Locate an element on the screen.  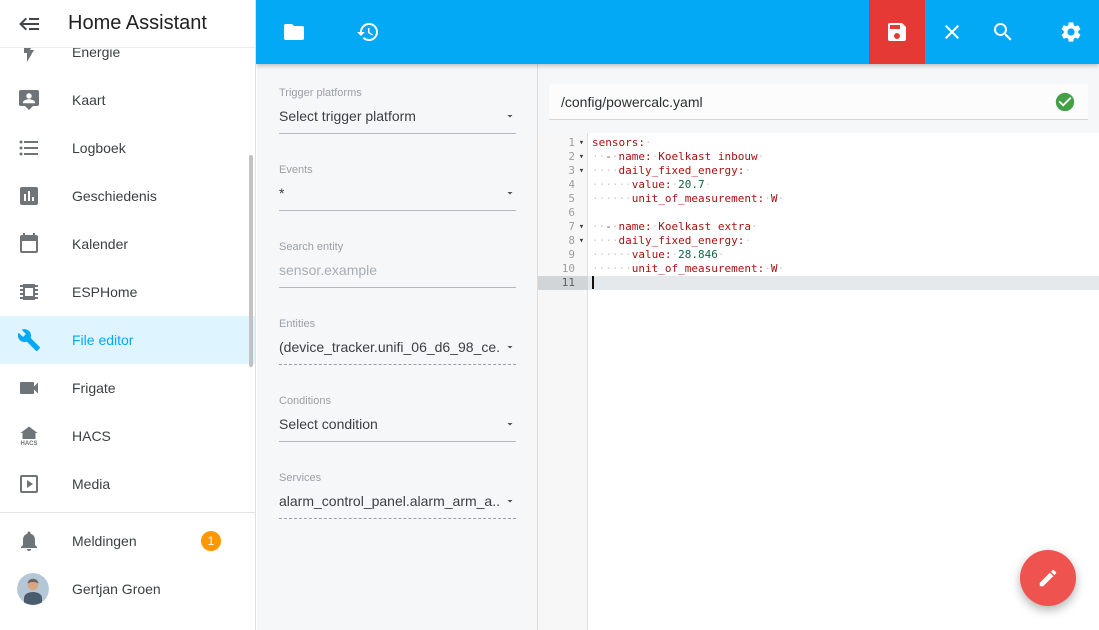
sidebar-item-label: HACS is located at coordinates (91, 436).